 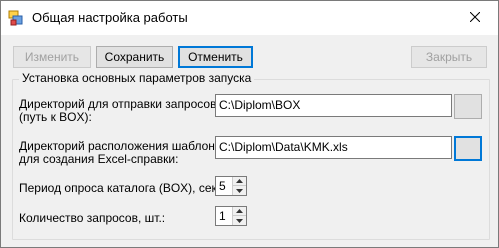 What do you see at coordinates (121, 188) in the screenshot?
I see `poll-period-label: Период опроса каталога (BOX), сек.:` at bounding box center [121, 188].